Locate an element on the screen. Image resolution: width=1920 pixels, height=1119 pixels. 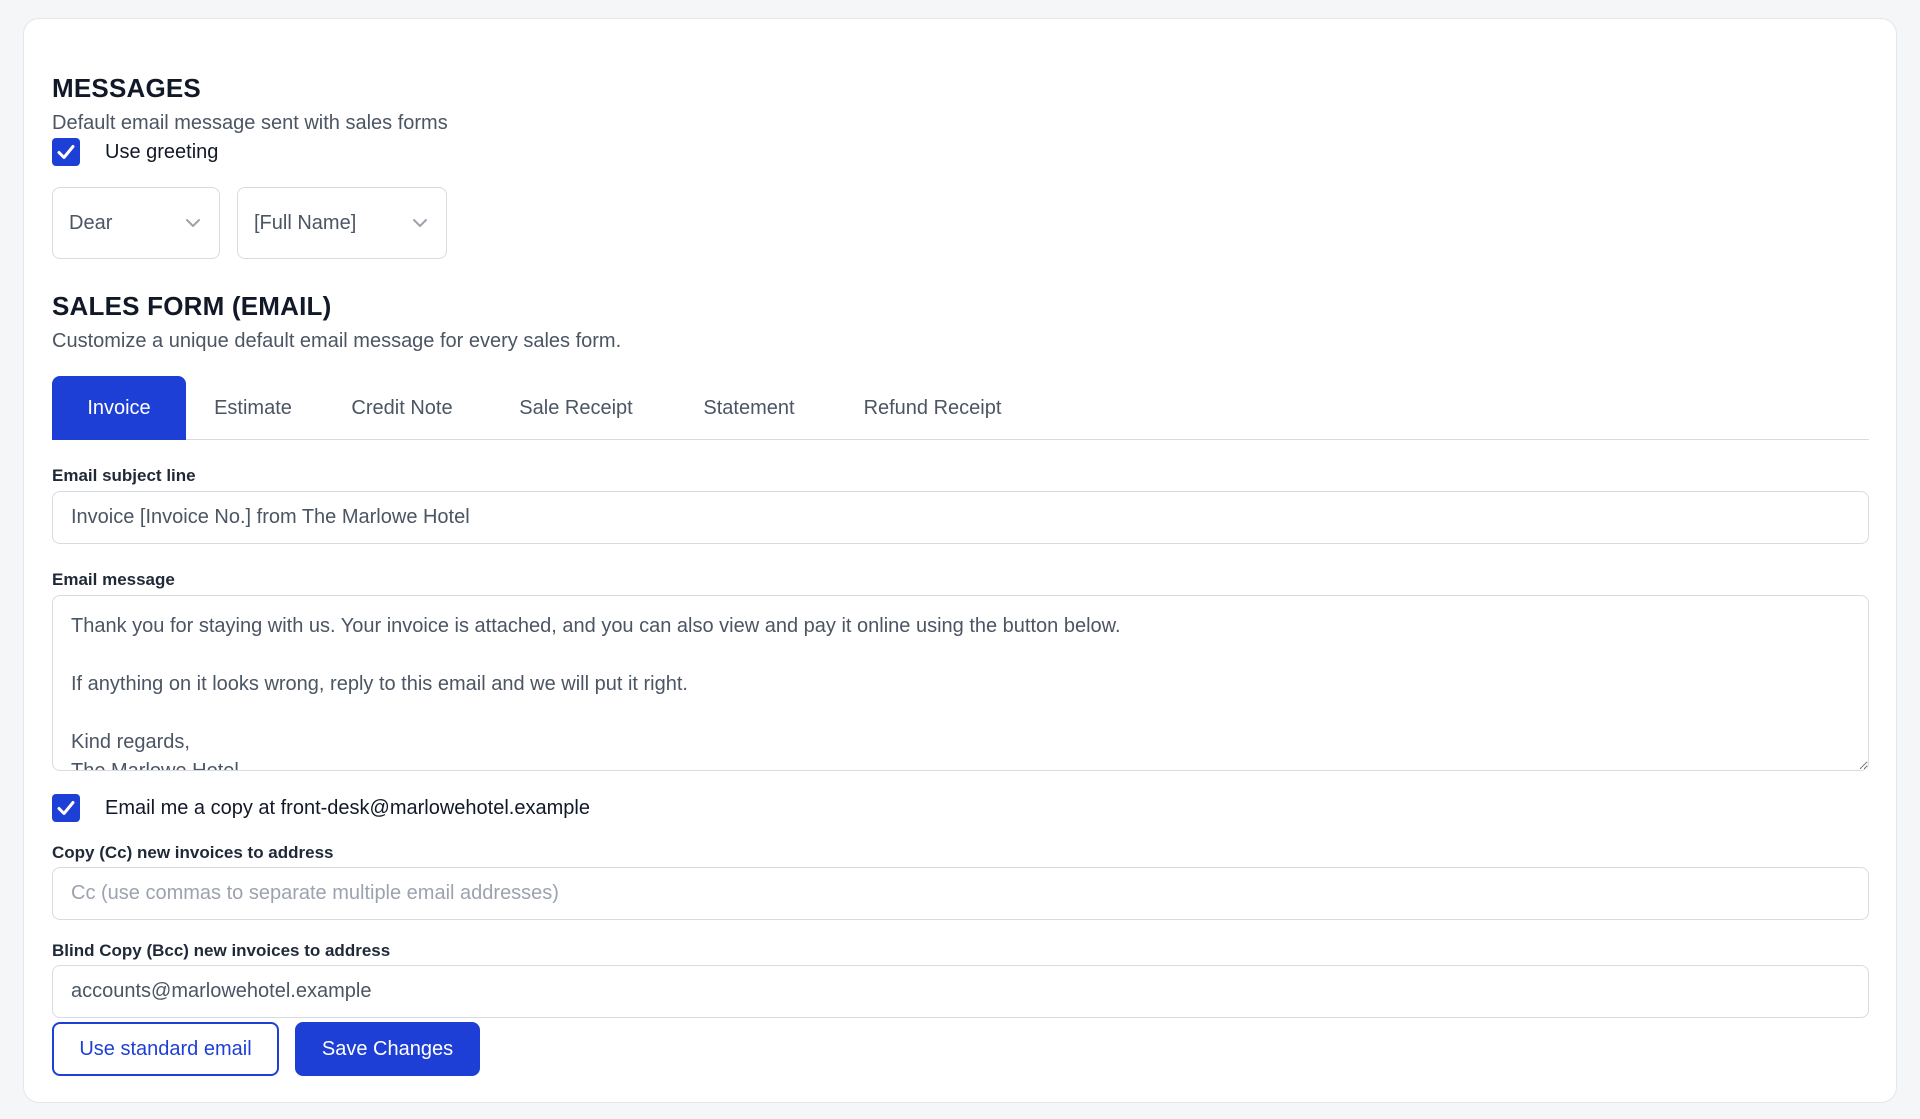
tab-statement: Statement is located at coordinates (749, 408).